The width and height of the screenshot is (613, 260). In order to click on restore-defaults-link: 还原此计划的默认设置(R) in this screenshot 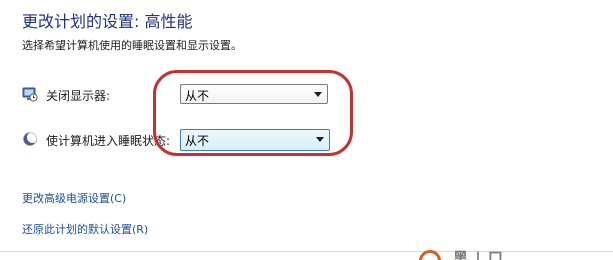, I will do `click(85, 229)`.